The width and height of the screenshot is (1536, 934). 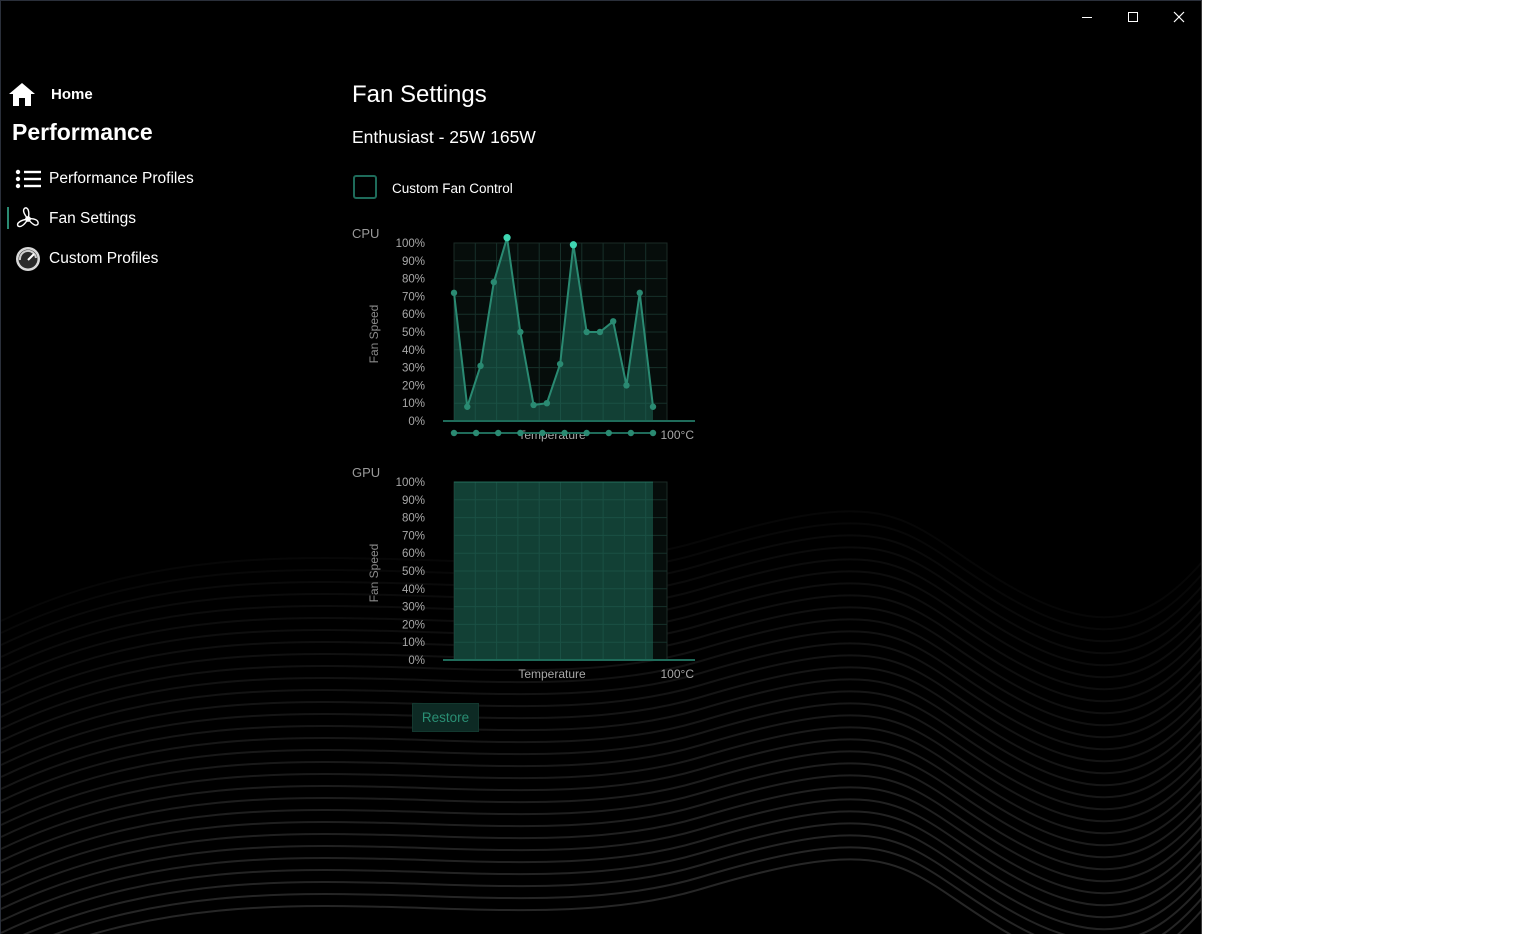 I want to click on minimize-icon, so click(x=1087, y=17).